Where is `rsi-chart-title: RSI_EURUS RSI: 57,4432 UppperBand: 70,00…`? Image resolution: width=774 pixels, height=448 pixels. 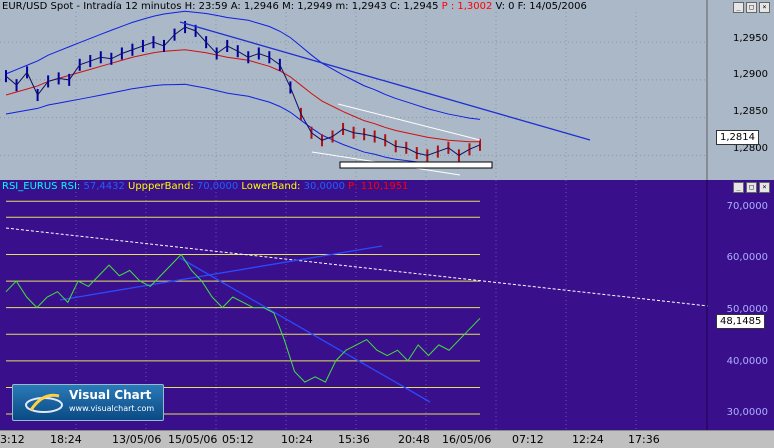
rsi-chart-title: RSI_EURUS RSI: 57,4432 UppperBand: 70,00… is located at coordinates (205, 186).